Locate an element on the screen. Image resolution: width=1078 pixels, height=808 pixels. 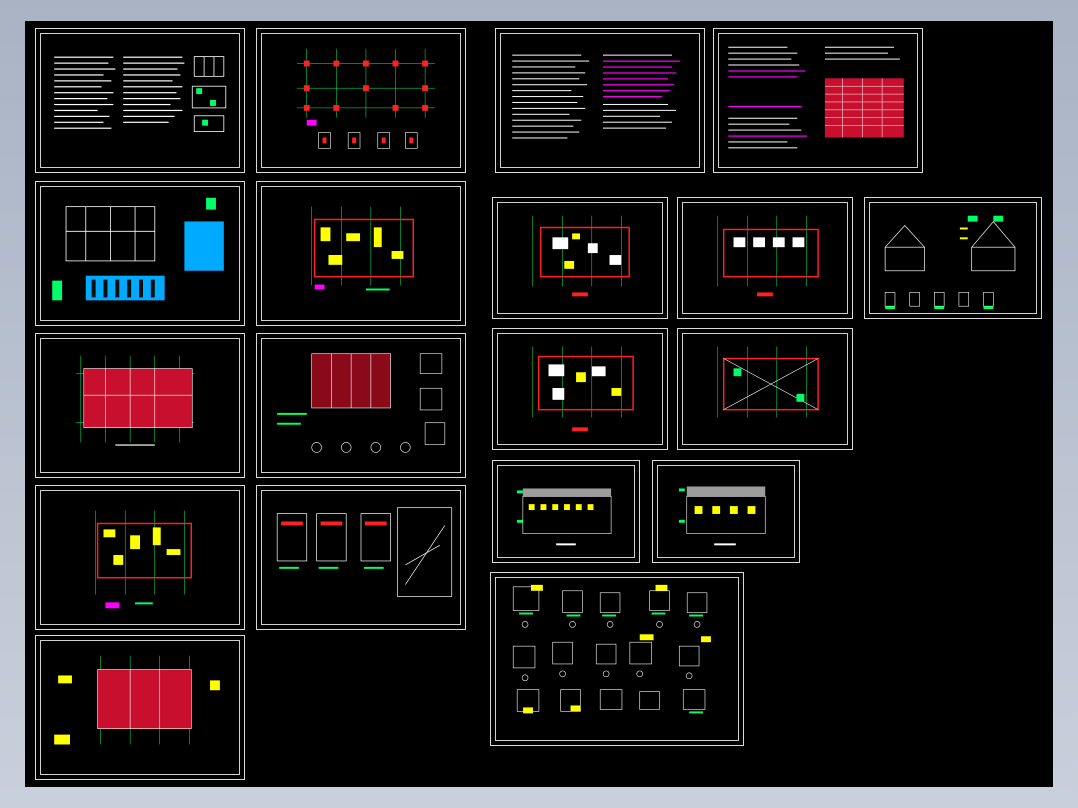
furnished-plan-drawing is located at coordinates (583, 389).